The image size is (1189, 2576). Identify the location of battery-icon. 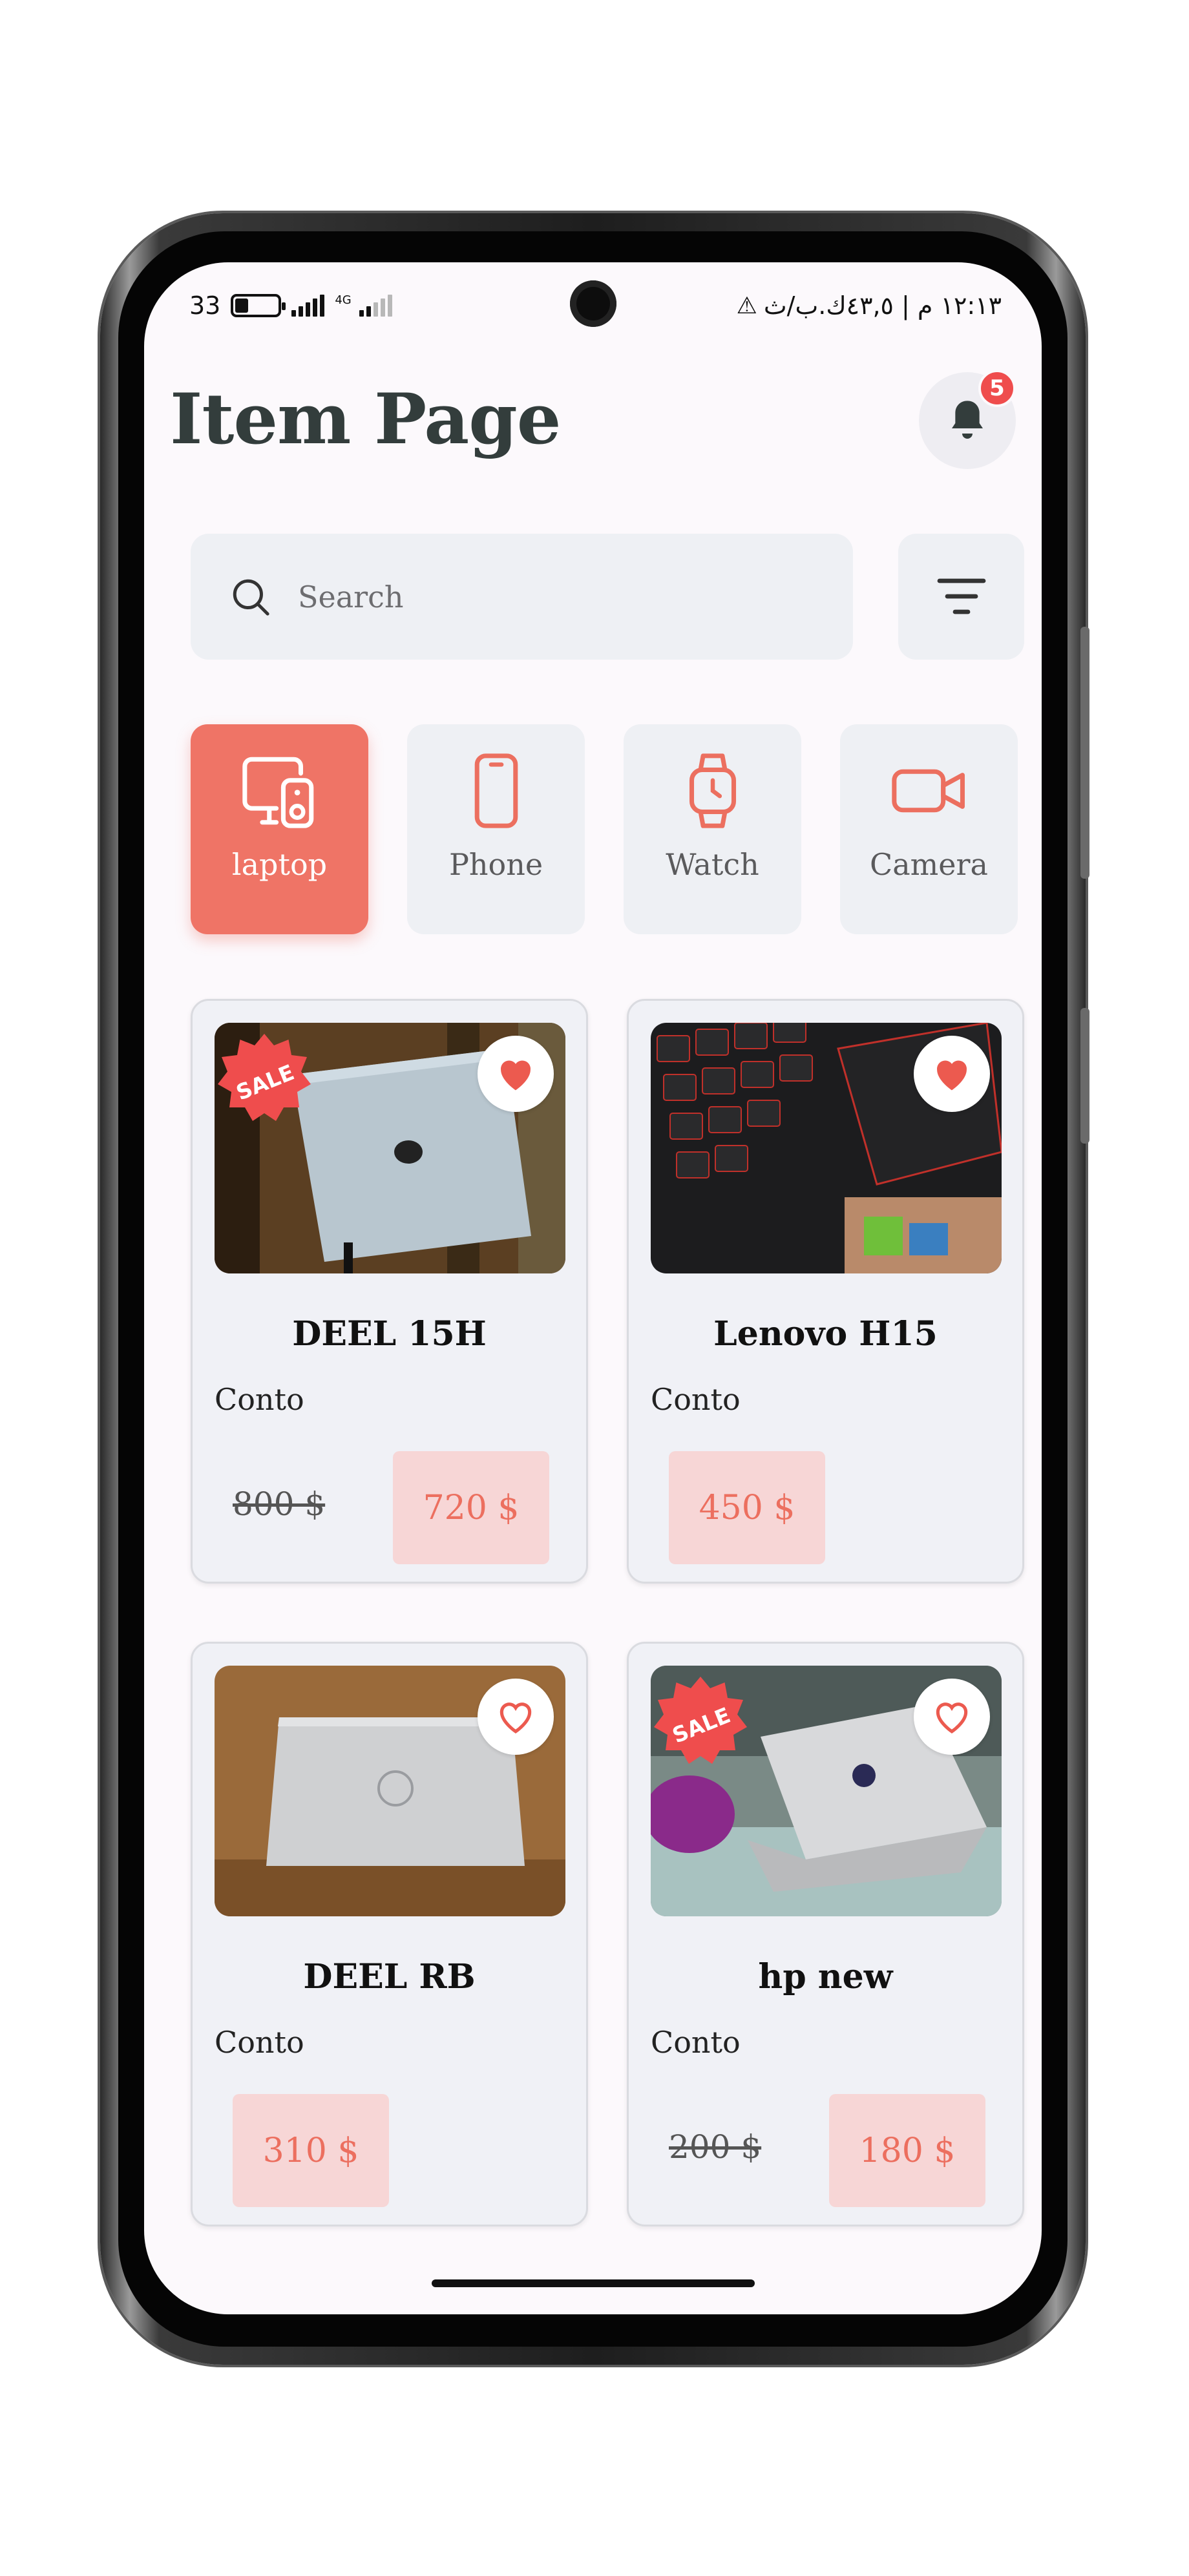
(258, 305).